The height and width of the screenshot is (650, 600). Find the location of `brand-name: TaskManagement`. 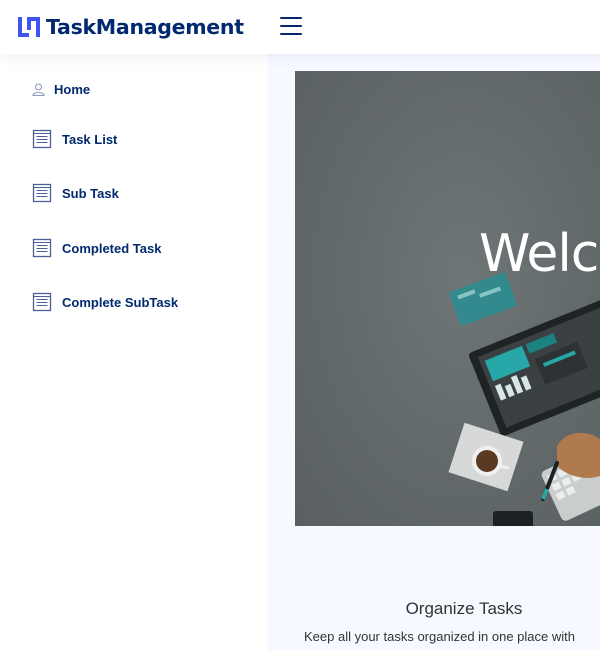

brand-name: TaskManagement is located at coordinates (145, 27).